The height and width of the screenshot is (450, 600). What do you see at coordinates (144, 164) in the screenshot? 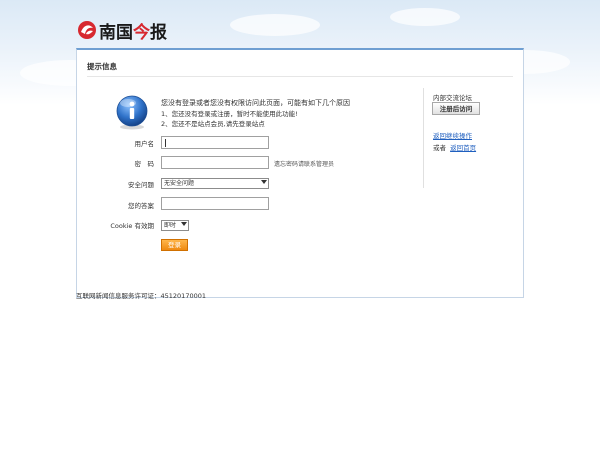
I see `password-label: 密 码` at bounding box center [144, 164].